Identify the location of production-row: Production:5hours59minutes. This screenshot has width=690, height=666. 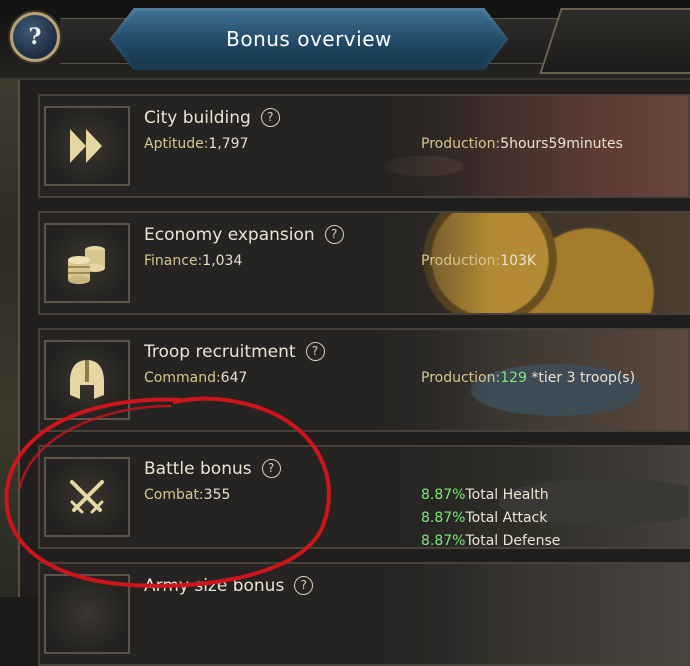
(522, 144).